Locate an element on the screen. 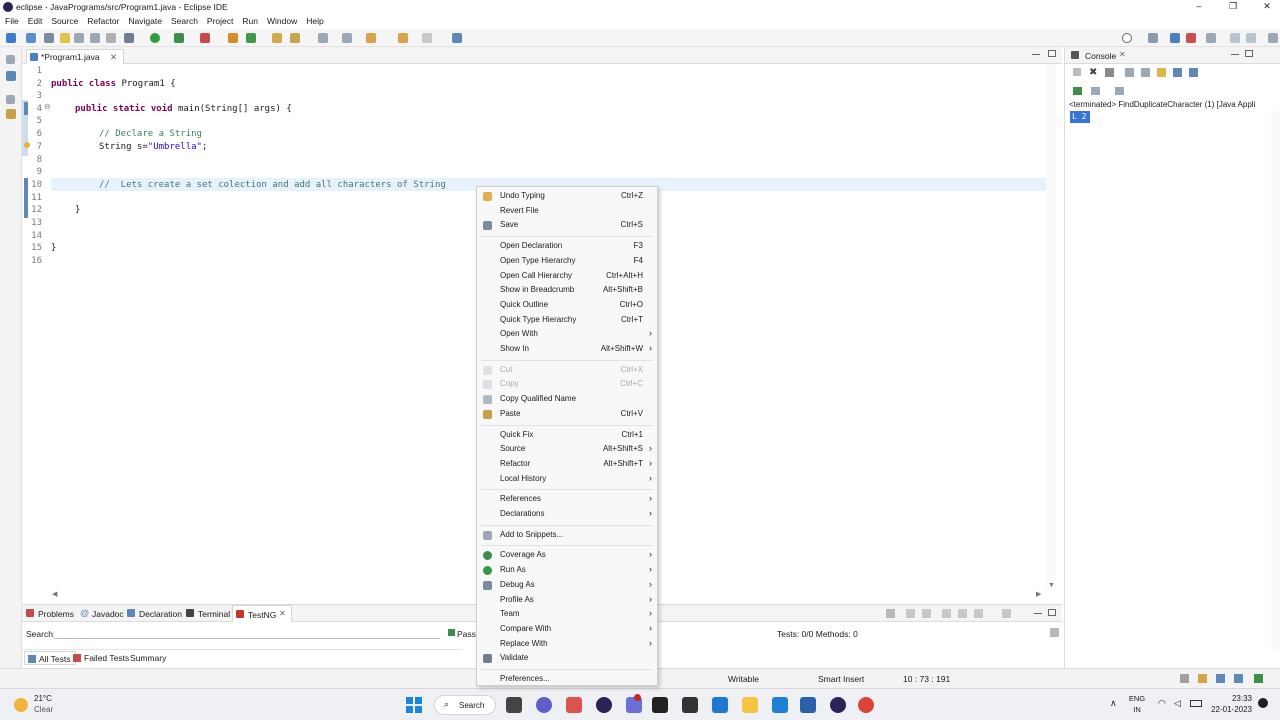 The width and height of the screenshot is (1280, 720). tab-declaration: Declaration is located at coordinates (160, 614).